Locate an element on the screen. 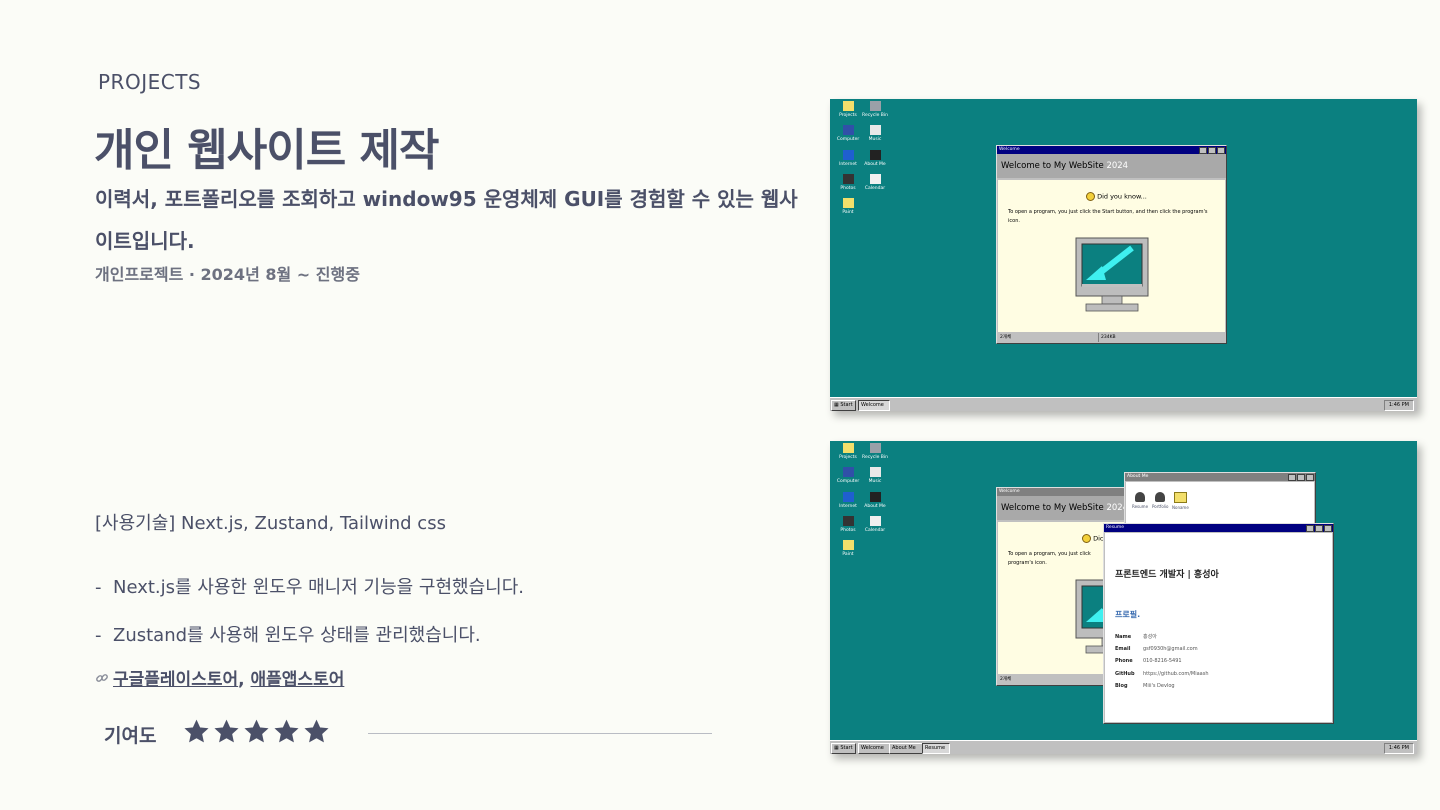 The width and height of the screenshot is (1440, 810). status-bar: 2개체 234KB is located at coordinates (1058, 337).